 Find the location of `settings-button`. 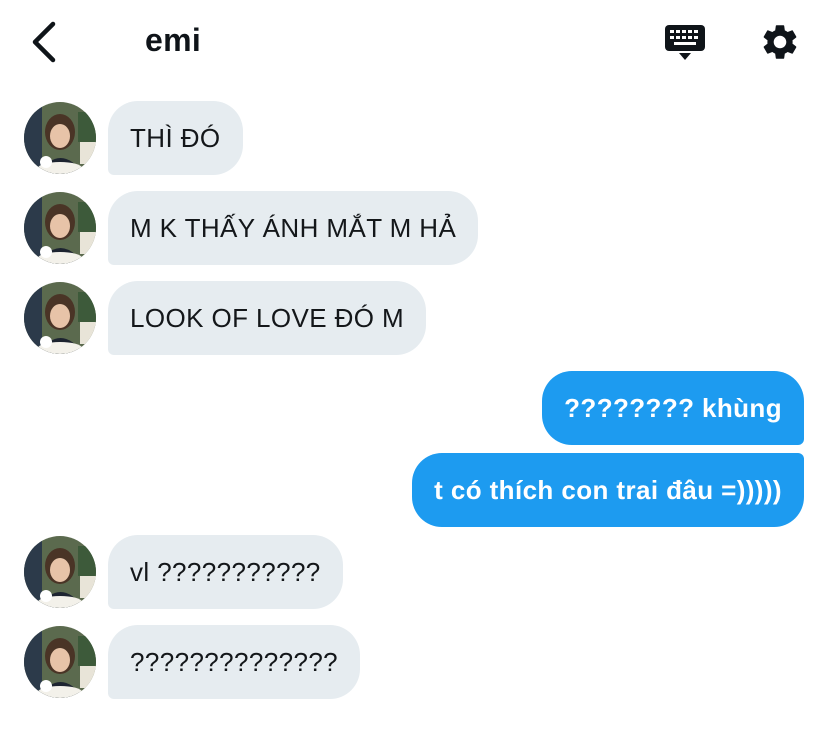

settings-button is located at coordinates (780, 42).